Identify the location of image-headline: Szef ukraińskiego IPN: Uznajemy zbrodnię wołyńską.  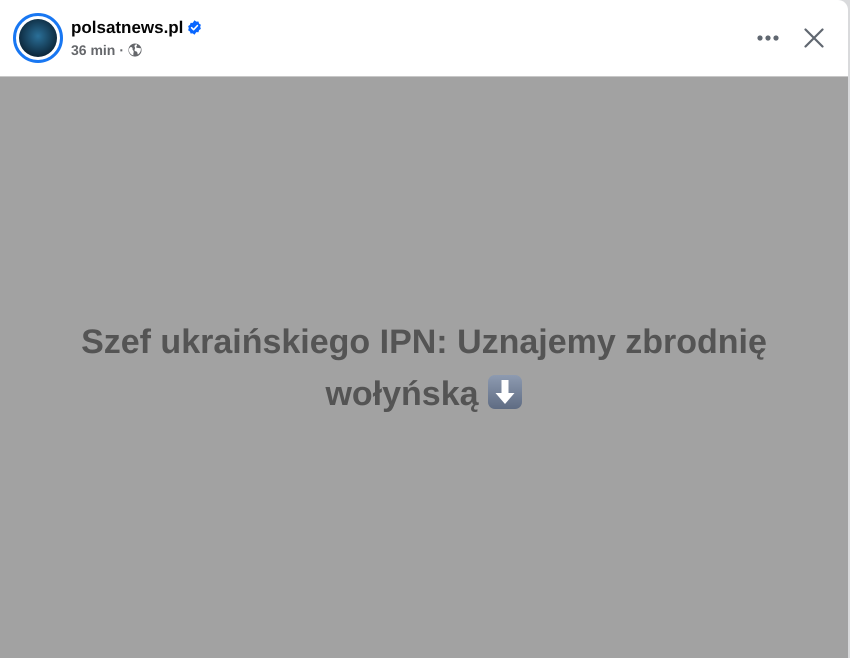
(424, 368).